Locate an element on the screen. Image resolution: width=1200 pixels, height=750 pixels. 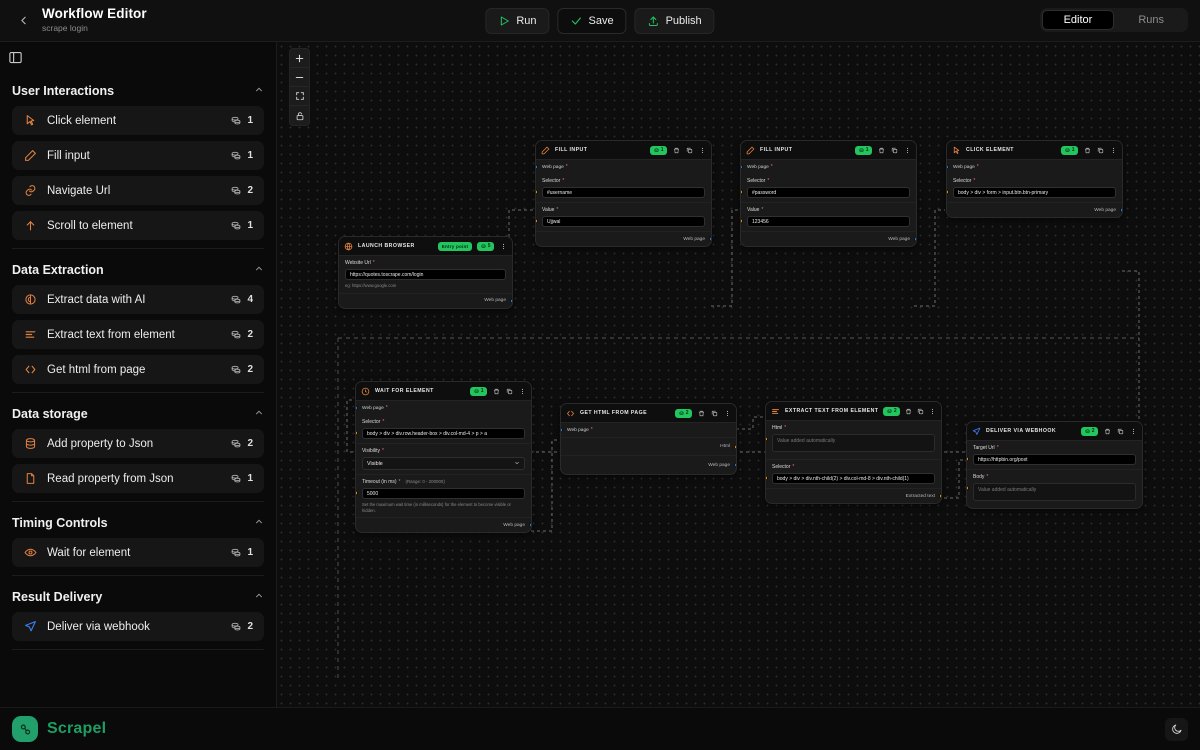
output-port-html: Html is located at coordinates (648, 447).